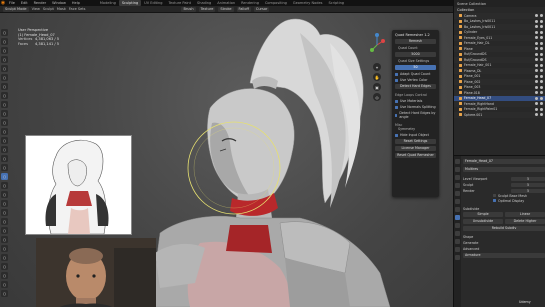 This screenshot has width=545, height=307. I want to click on level-viewport-value: 5, so click(528, 178).